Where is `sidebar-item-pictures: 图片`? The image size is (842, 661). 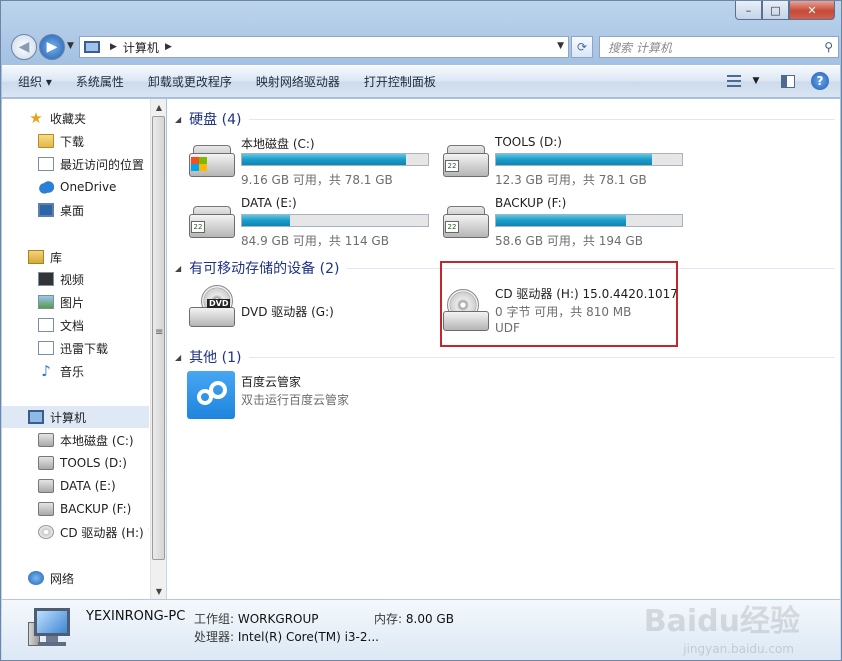
sidebar-item-pictures: 图片 is located at coordinates (75, 302).